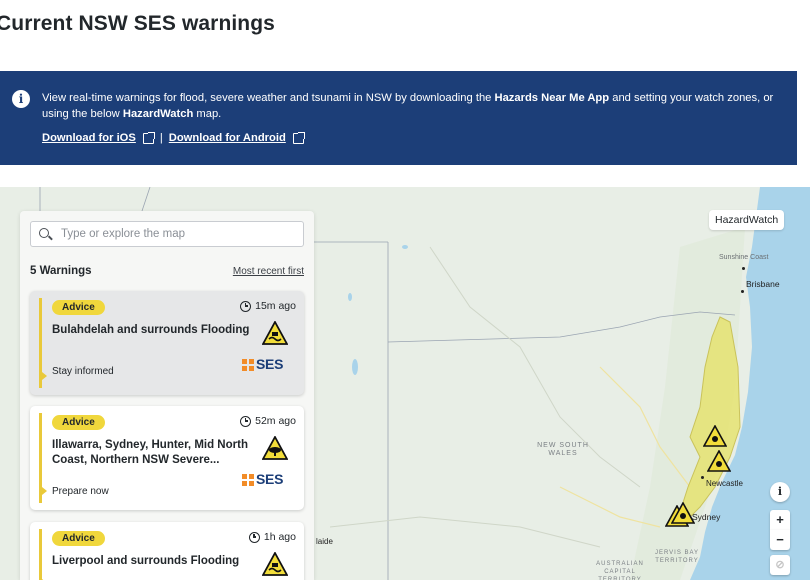 This screenshot has height=580, width=810. Describe the element at coordinates (747, 220) in the screenshot. I see `hazardwatch-label: HazardWatch` at that location.